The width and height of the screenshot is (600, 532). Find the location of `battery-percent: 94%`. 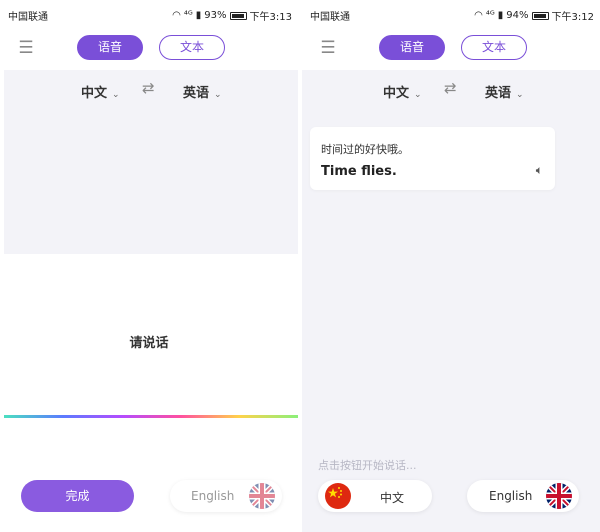

battery-percent: 94% is located at coordinates (517, 15).